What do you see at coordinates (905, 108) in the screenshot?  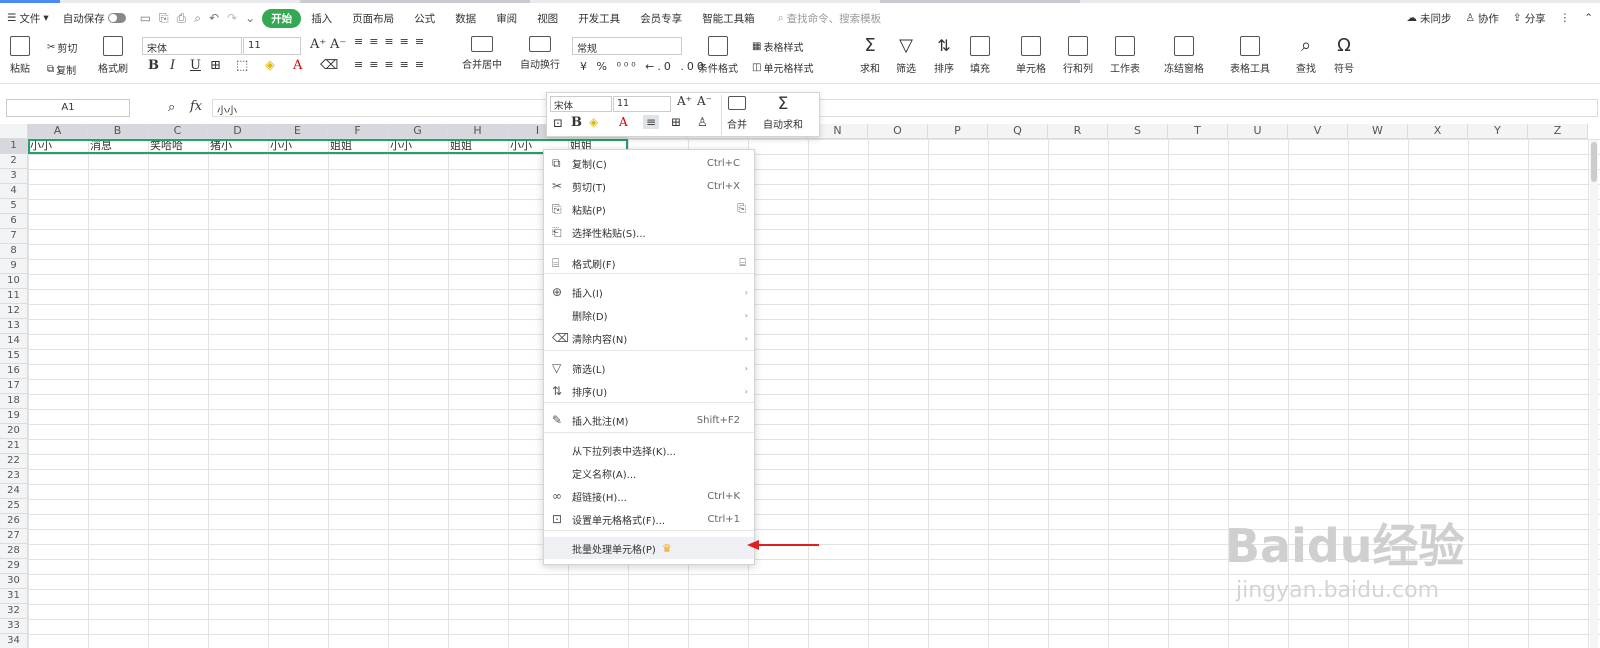 I see `formula-input: 小小` at bounding box center [905, 108].